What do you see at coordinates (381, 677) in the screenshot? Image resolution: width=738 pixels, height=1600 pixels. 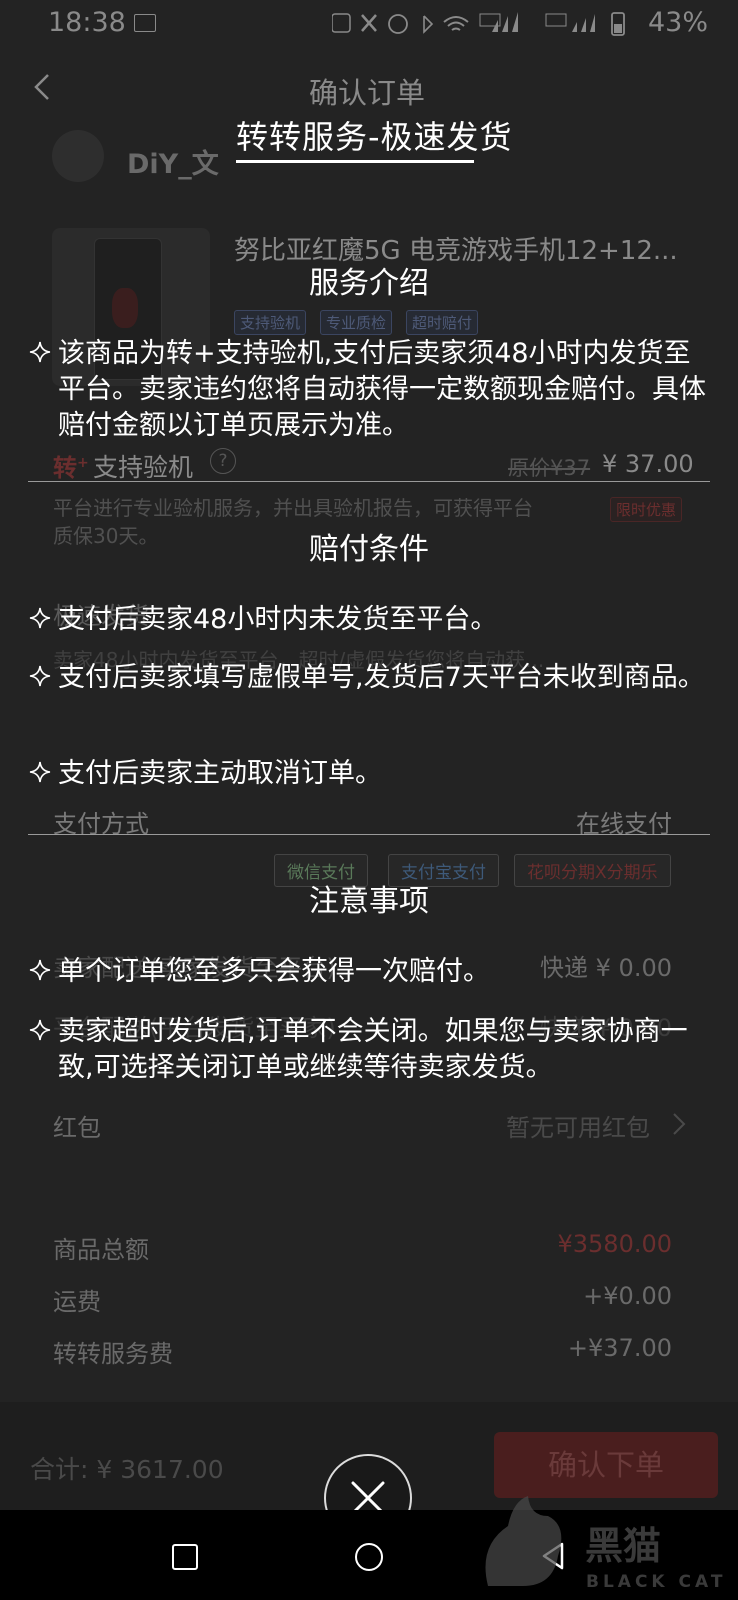 I see `item-text: 支付后卖家填写虚假单号,发货后7天平台未收到商品。` at bounding box center [381, 677].